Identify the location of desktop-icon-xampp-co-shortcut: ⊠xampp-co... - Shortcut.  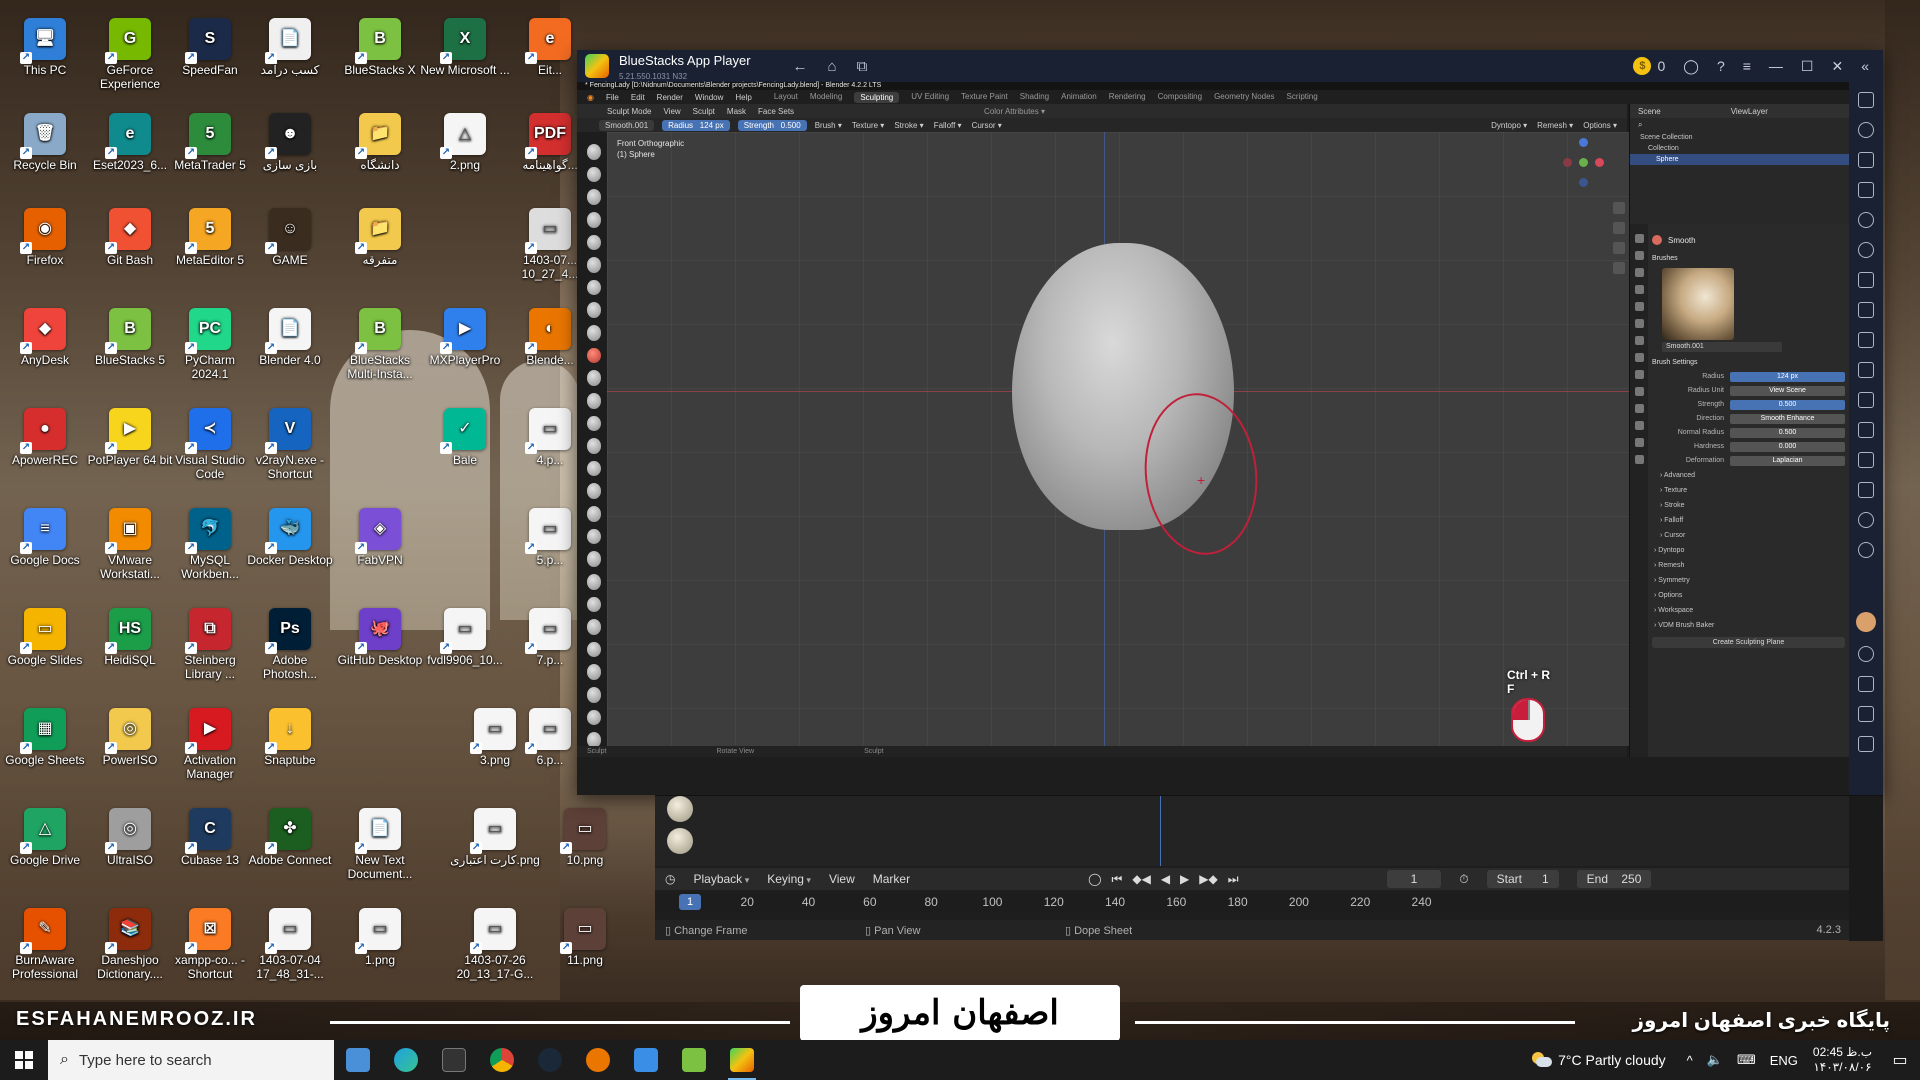
(210, 944).